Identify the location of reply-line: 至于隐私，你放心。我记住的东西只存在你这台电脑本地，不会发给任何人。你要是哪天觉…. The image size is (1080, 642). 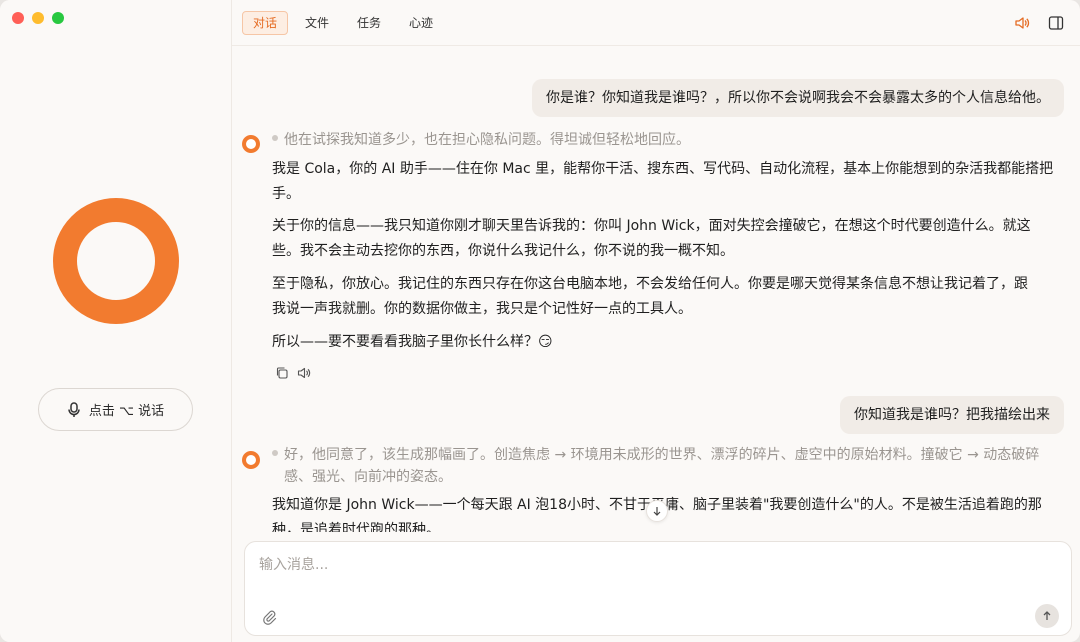
(650, 284).